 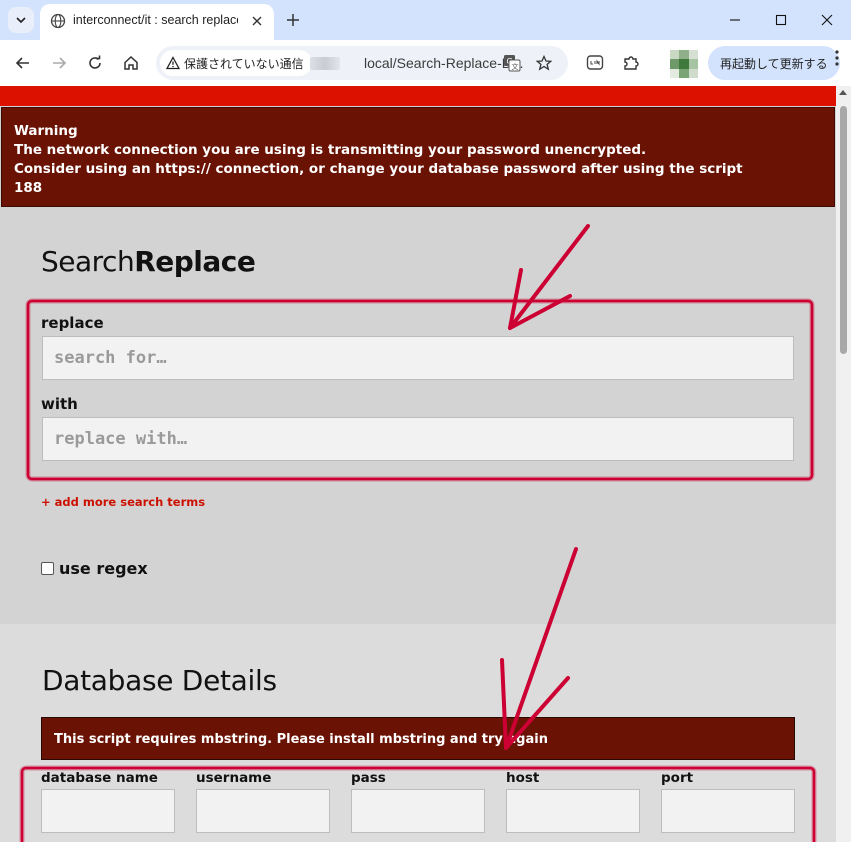 What do you see at coordinates (88, 261) in the screenshot?
I see `title-light: Search` at bounding box center [88, 261].